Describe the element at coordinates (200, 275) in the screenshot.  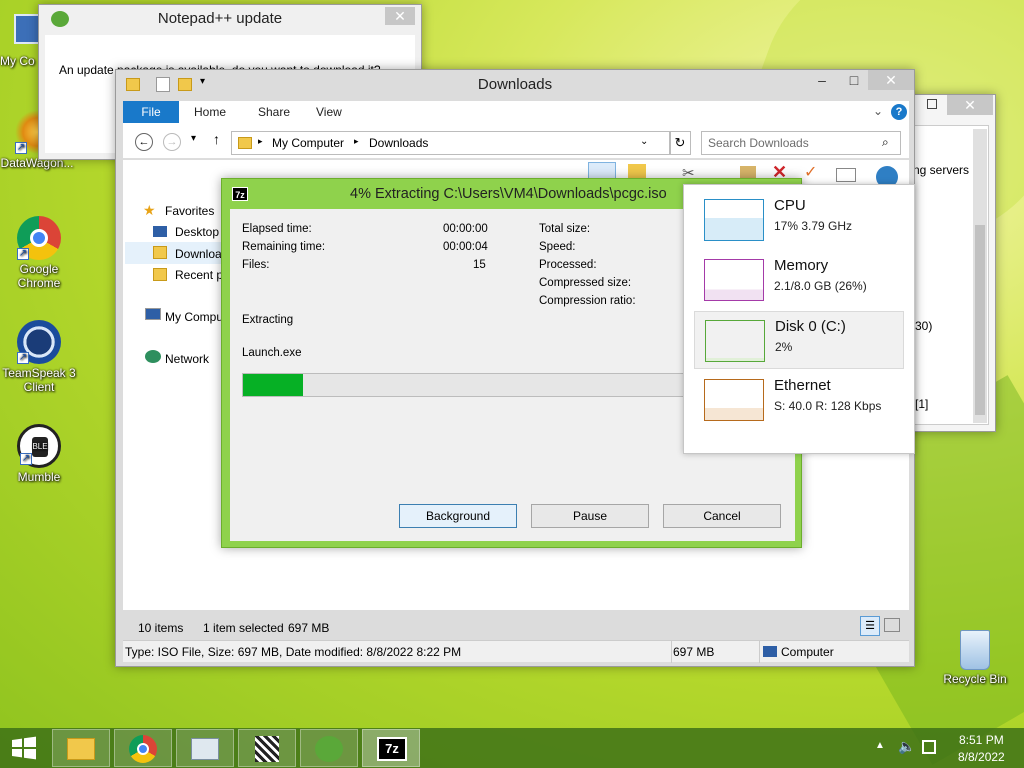
I see `nav-recent-places: Recent pl` at that location.